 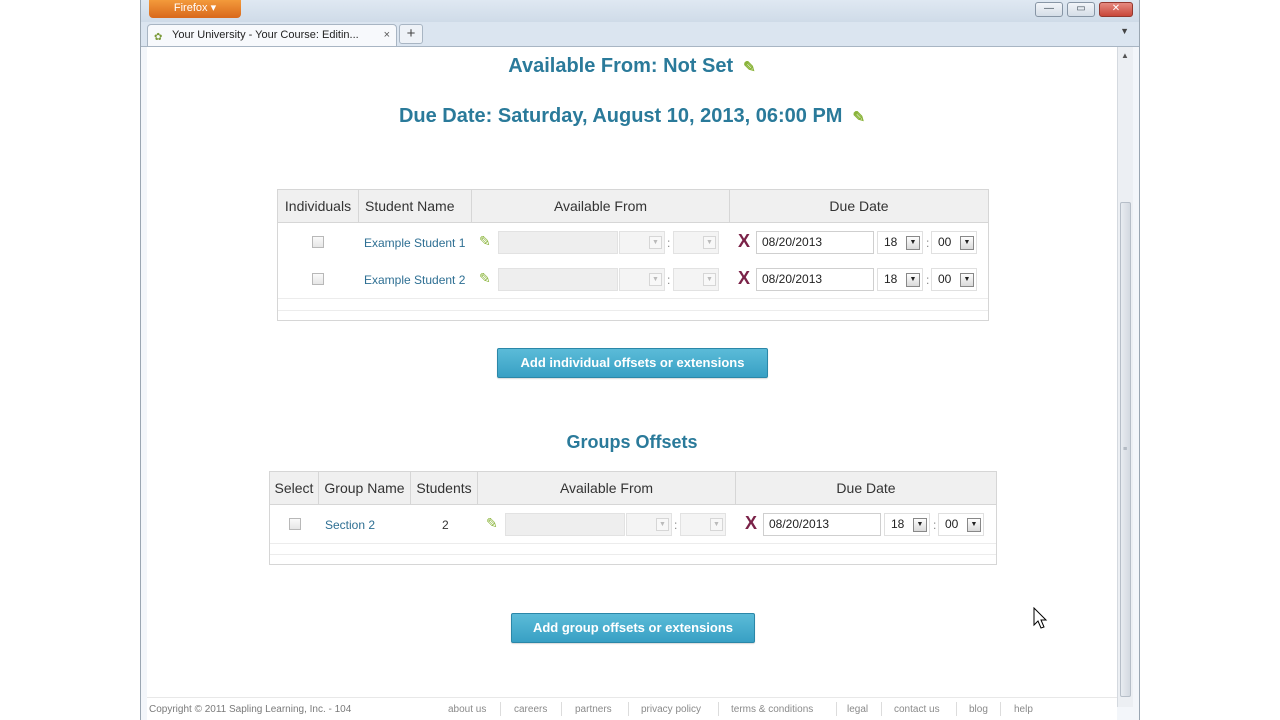 I want to click on available-from-text: Available From: Not Set, so click(x=621, y=66).